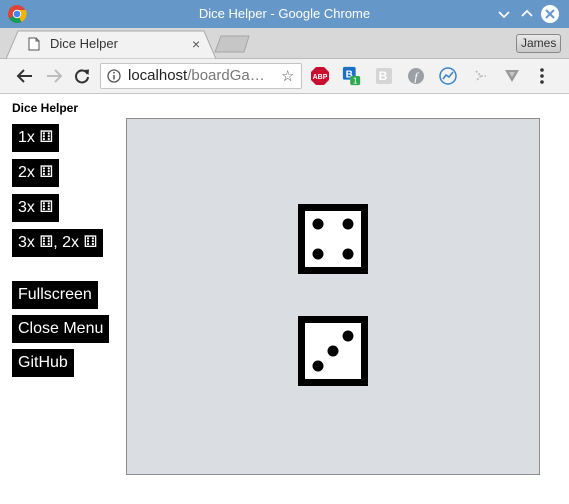 The width and height of the screenshot is (569, 504). Describe the element at coordinates (512, 76) in the screenshot. I see `extension-v-icon` at that location.